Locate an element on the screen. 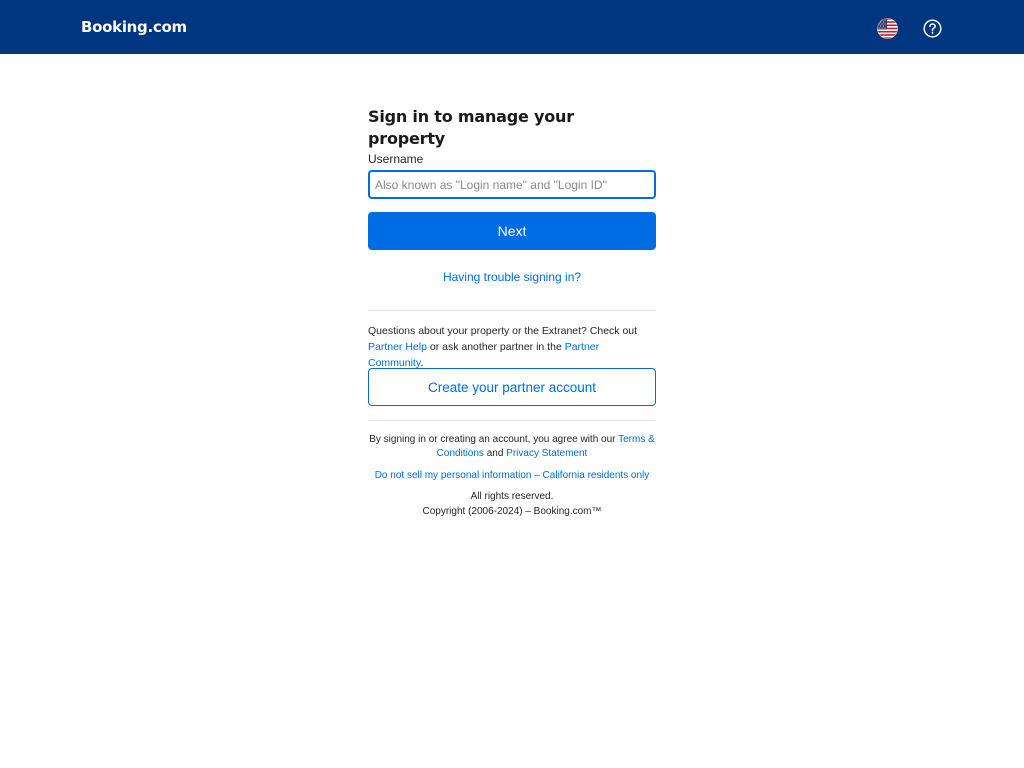  trouble-signing-in-link: Having trouble signing in? is located at coordinates (512, 277).